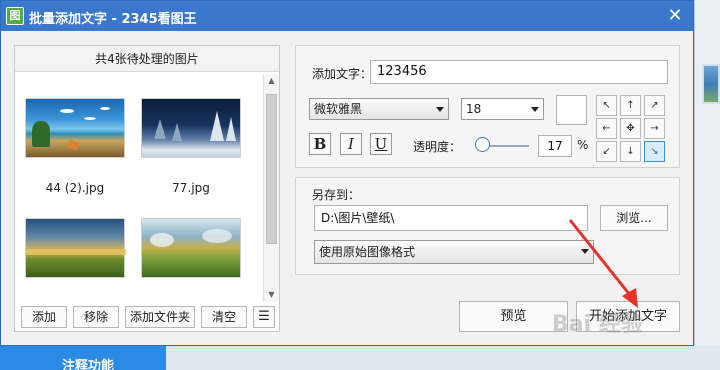 This screenshot has width=720, height=370. What do you see at coordinates (338, 109) in the screenshot?
I see `font-select-value: 微软雅黑` at bounding box center [338, 109].